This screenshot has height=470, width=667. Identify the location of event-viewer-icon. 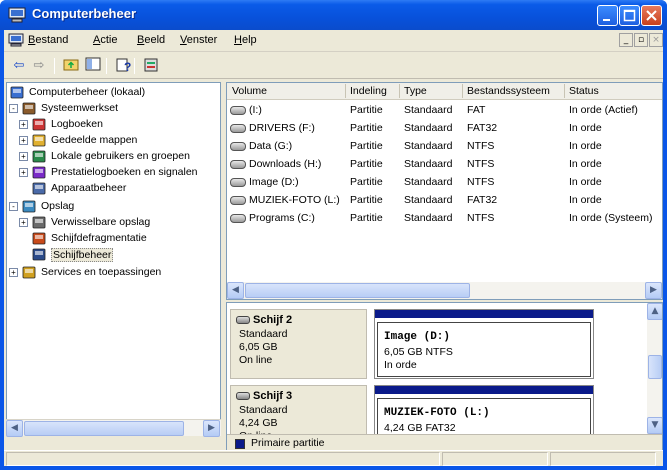
(39, 124).